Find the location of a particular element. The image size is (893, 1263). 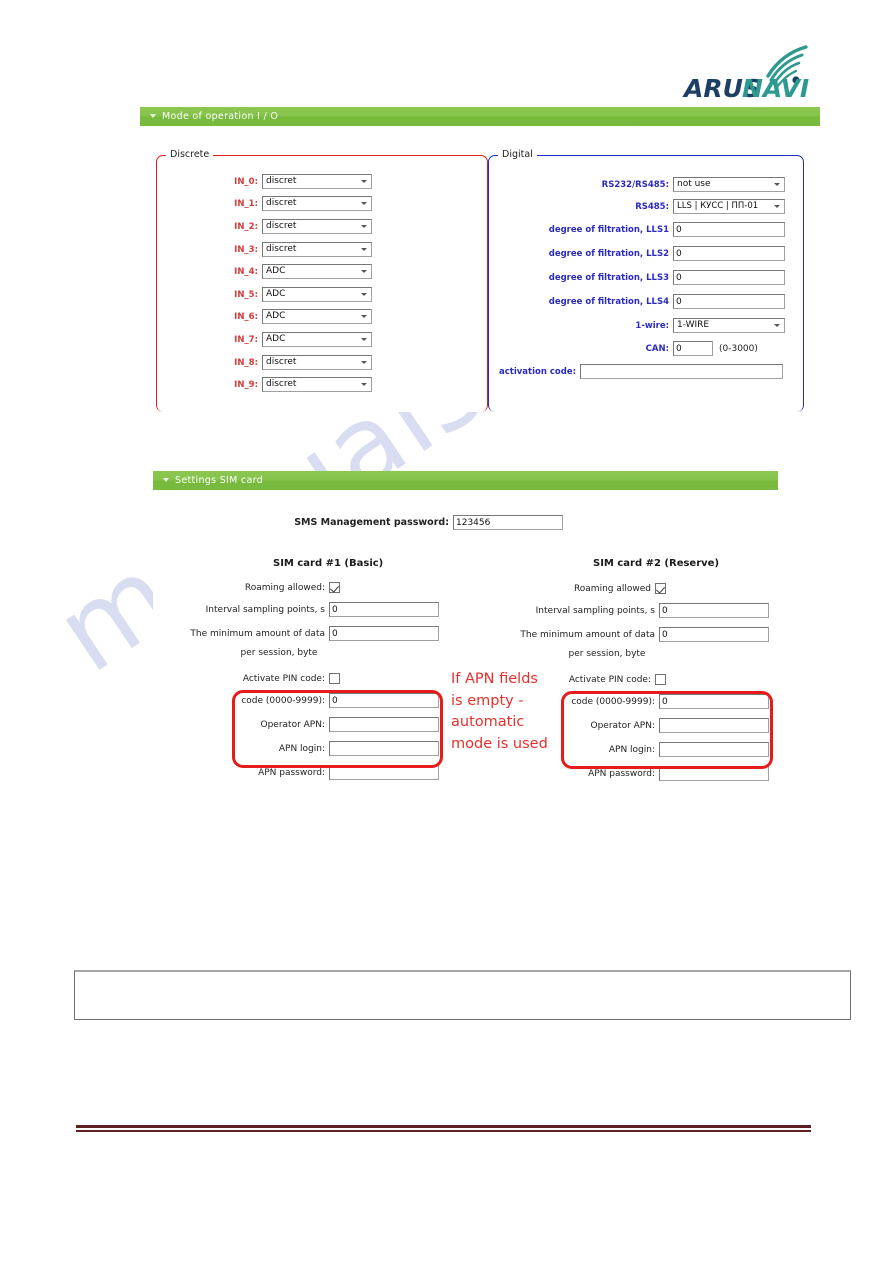

fieldset-discrete: Discrete is located at coordinates (322, 280).